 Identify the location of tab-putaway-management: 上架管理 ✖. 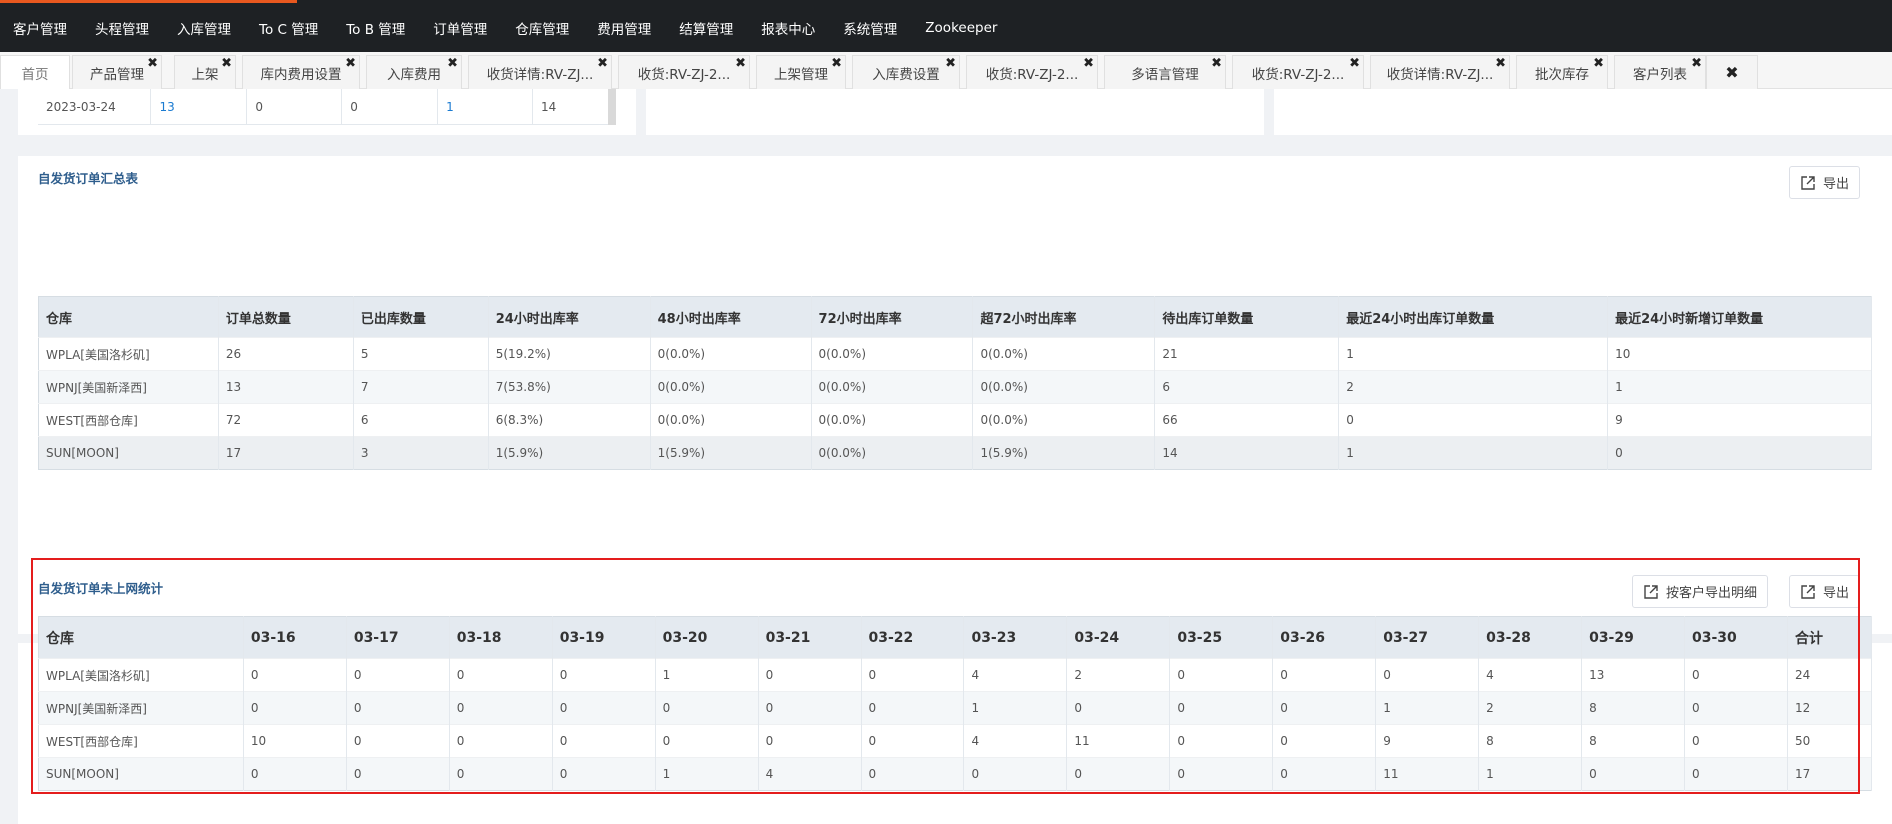
(801, 72).